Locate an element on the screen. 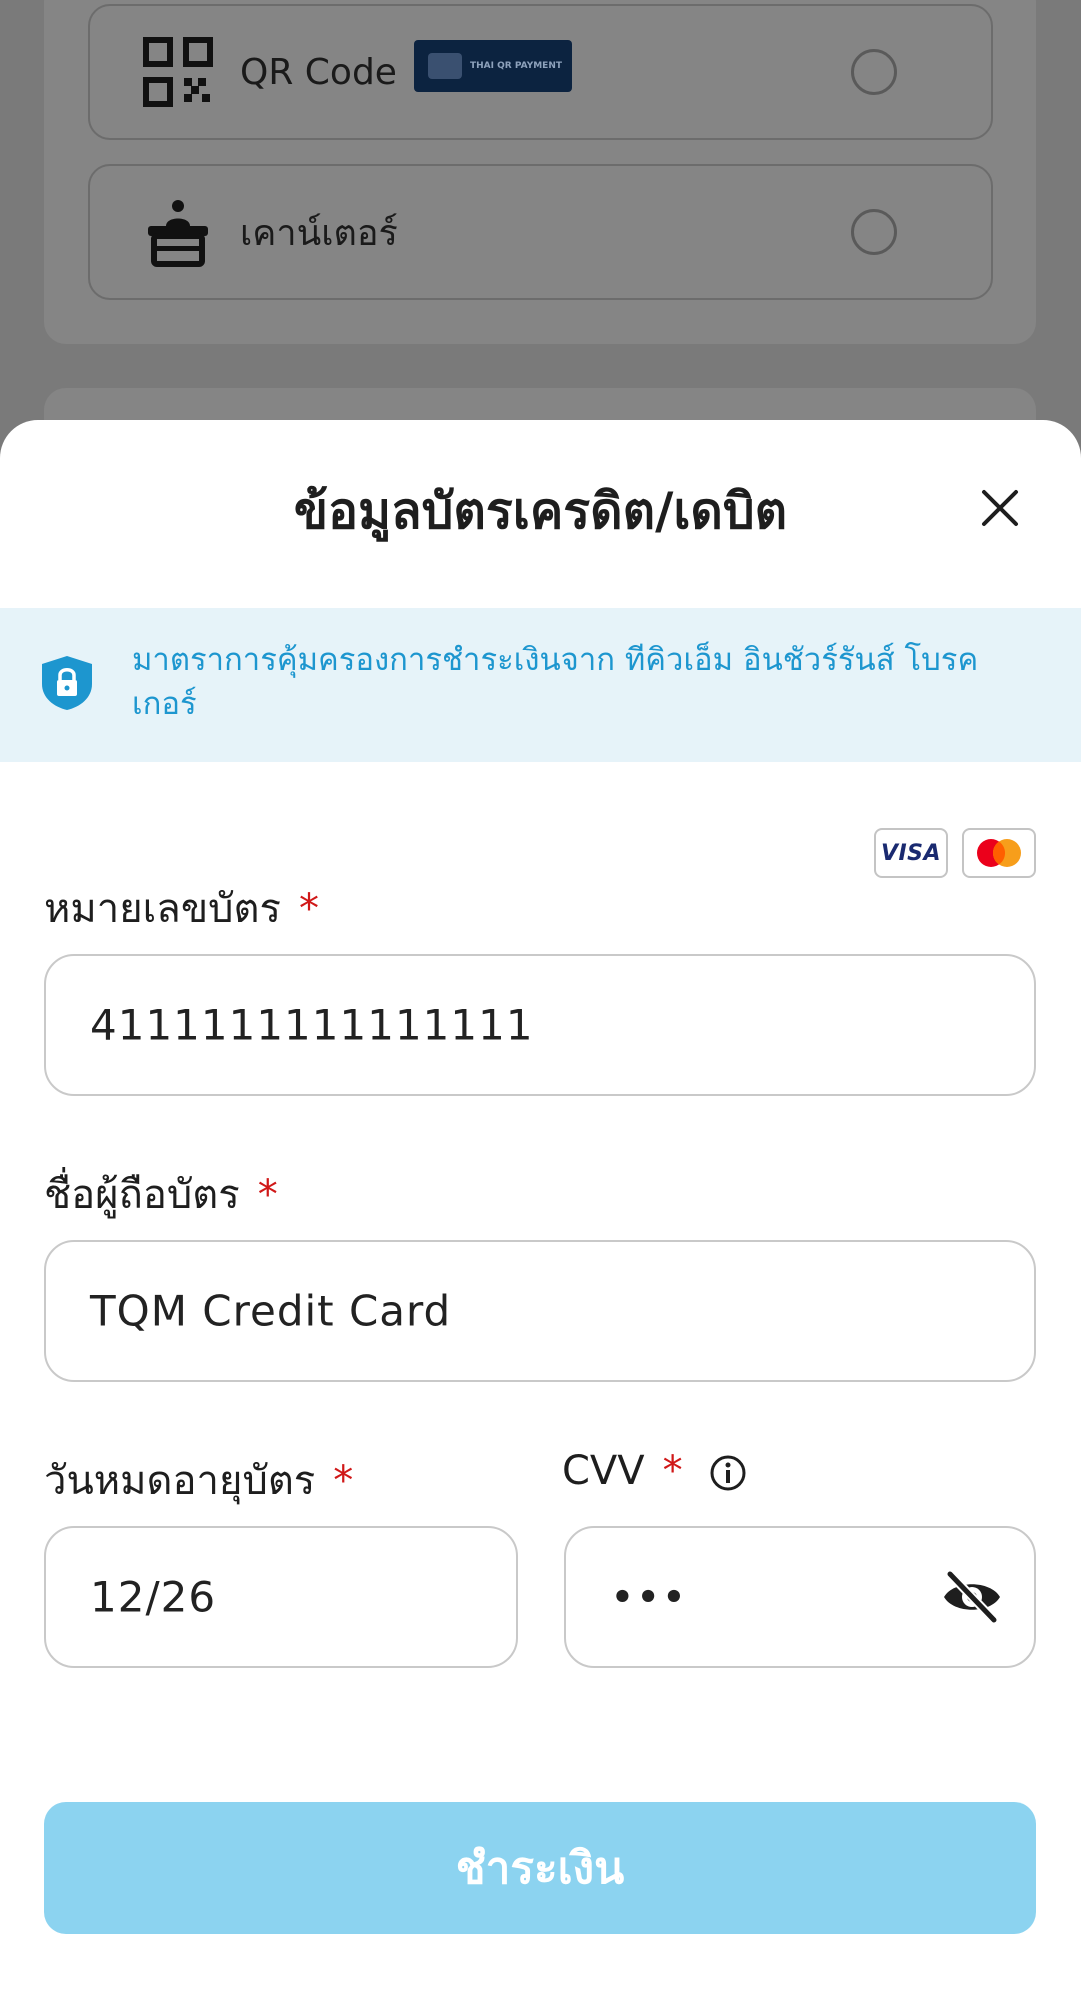 The height and width of the screenshot is (1999, 1081). cvv-value: ••• is located at coordinates (649, 1597).